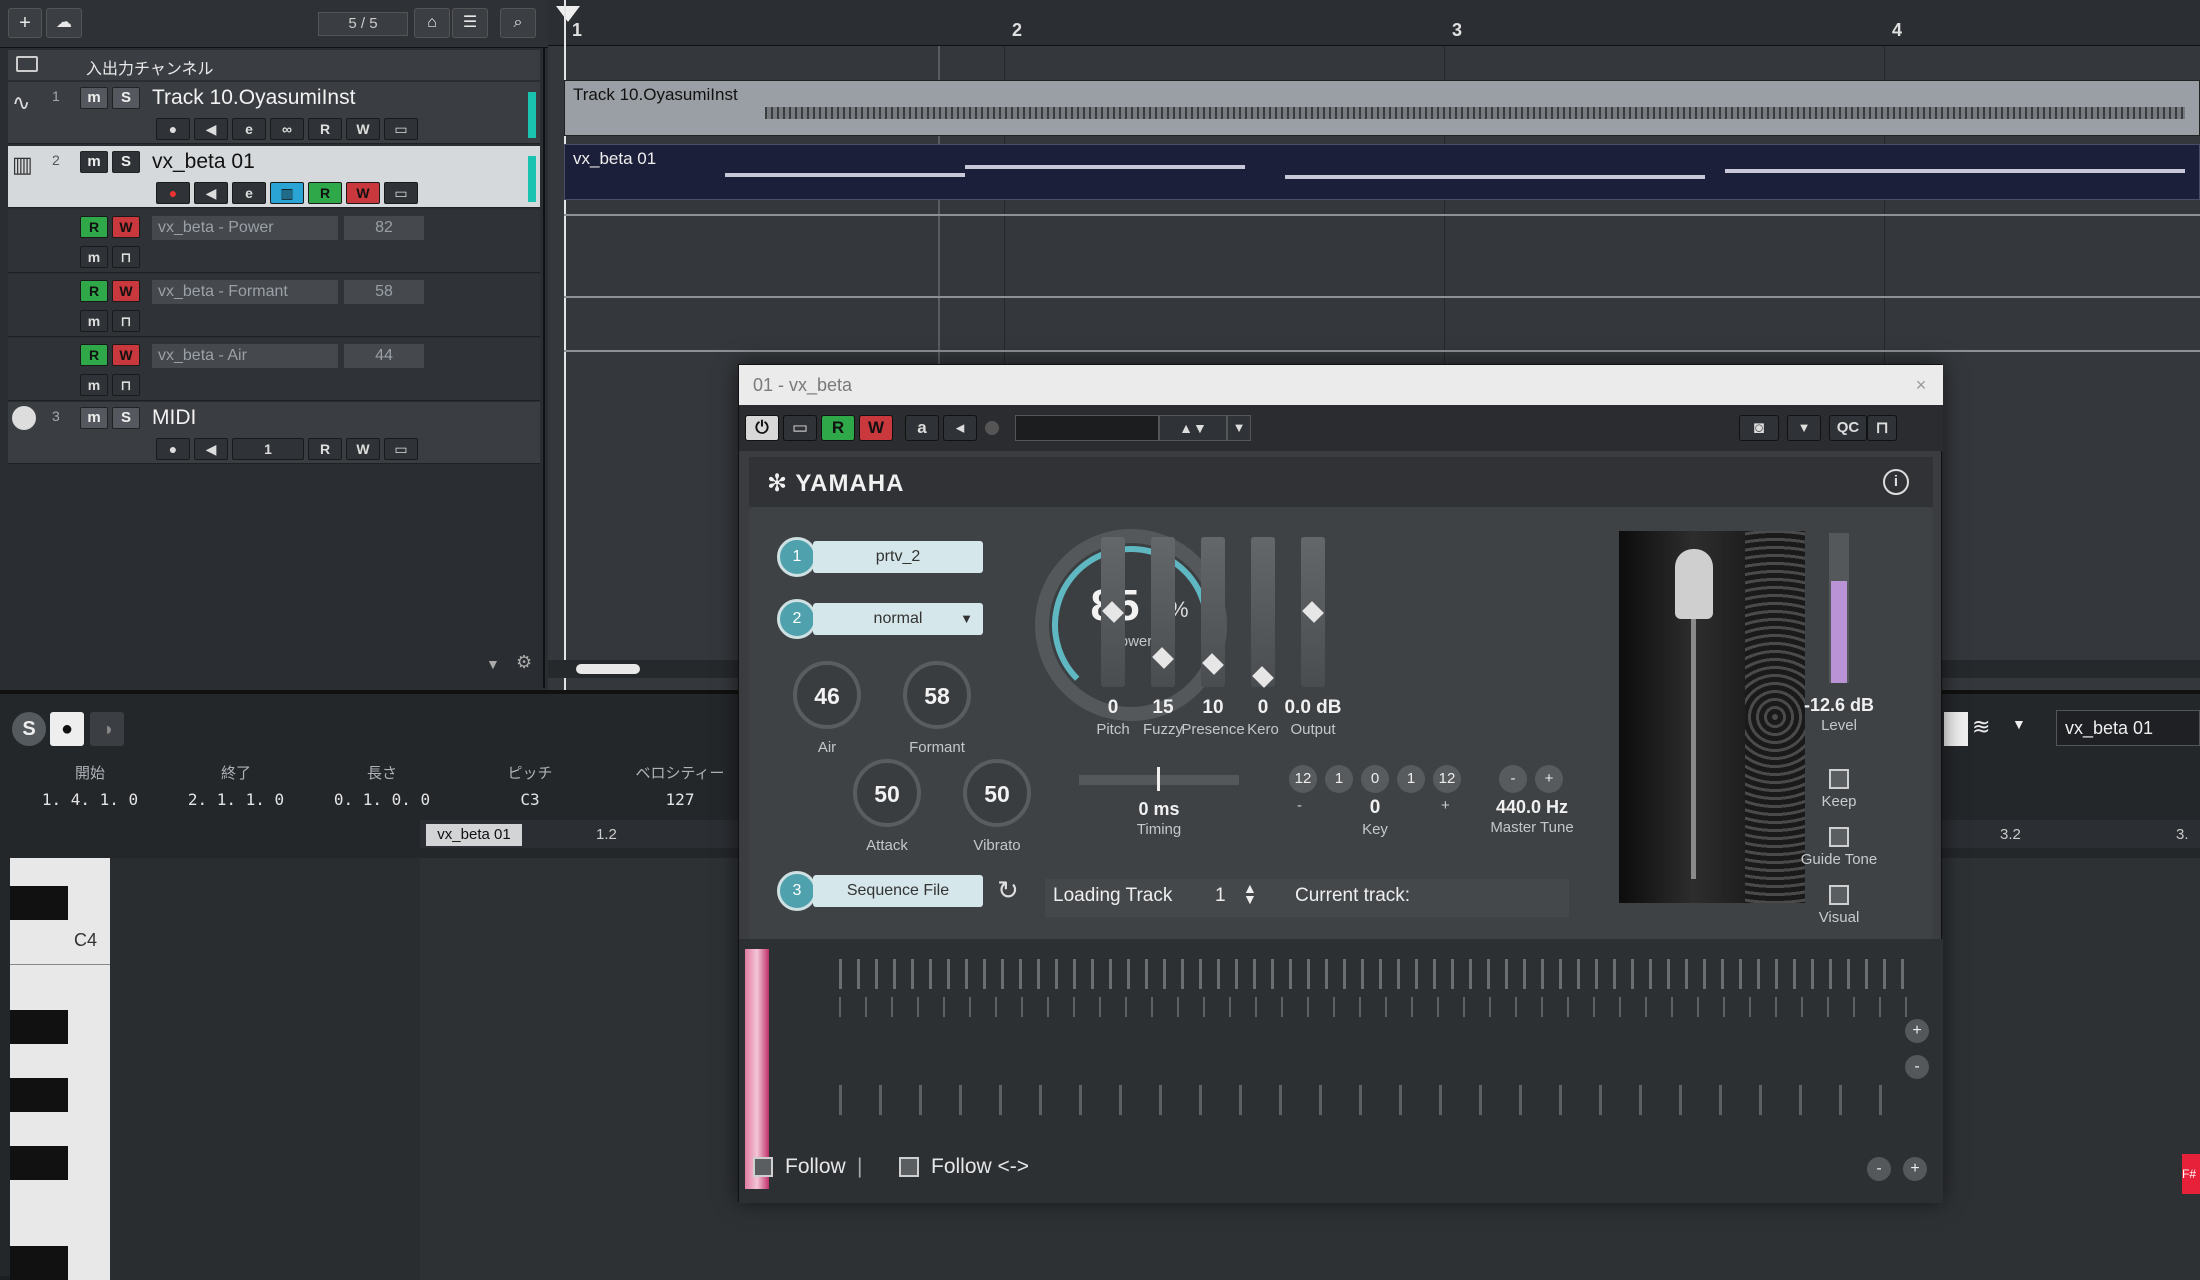  Describe the element at coordinates (384, 356) in the screenshot. I see `lane-value: 44` at that location.